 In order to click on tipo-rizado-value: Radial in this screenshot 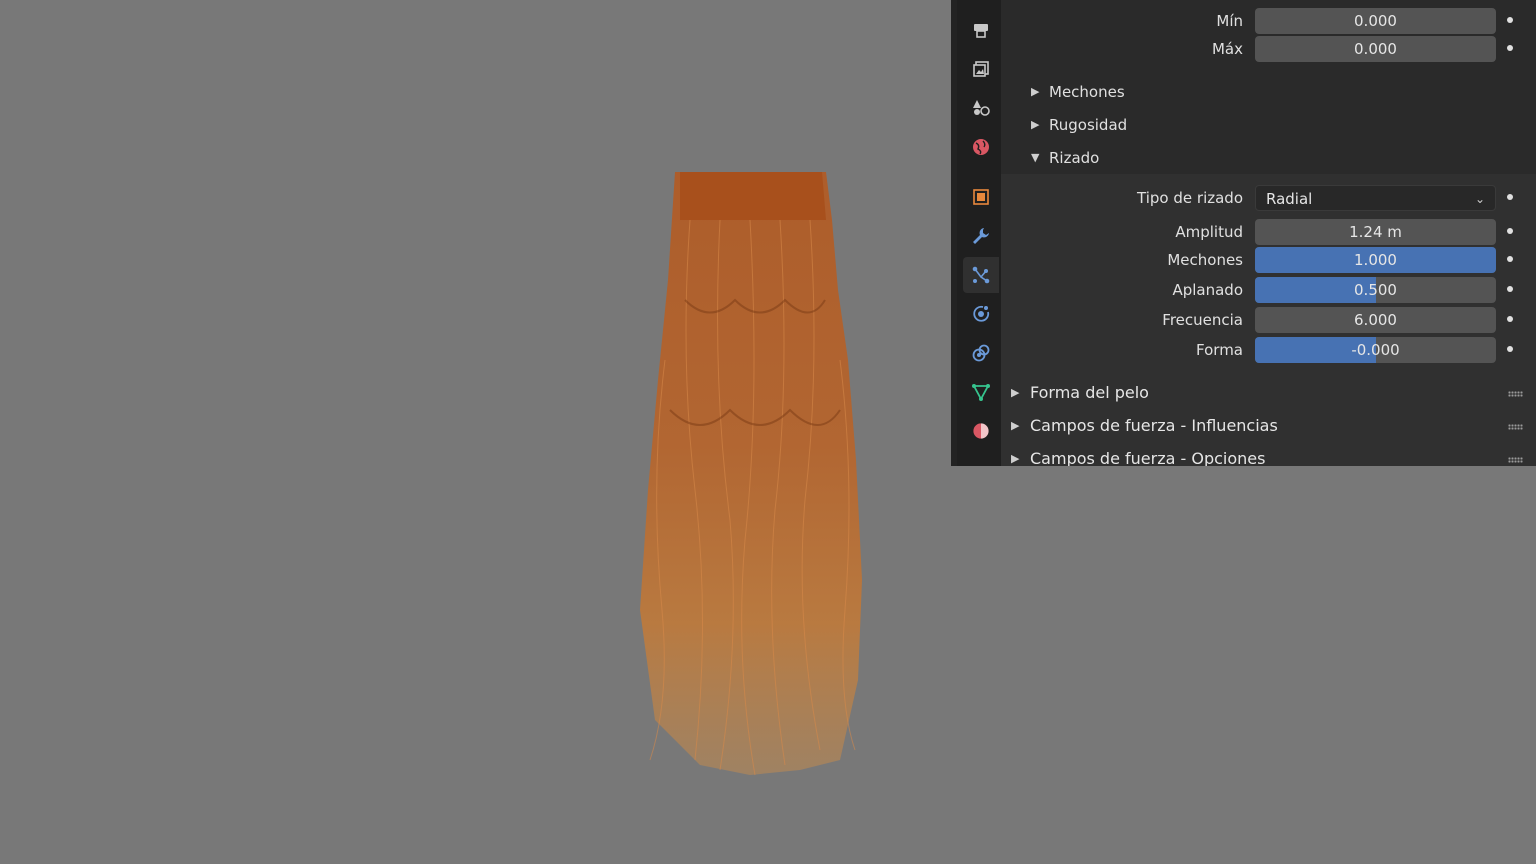, I will do `click(1289, 199)`.